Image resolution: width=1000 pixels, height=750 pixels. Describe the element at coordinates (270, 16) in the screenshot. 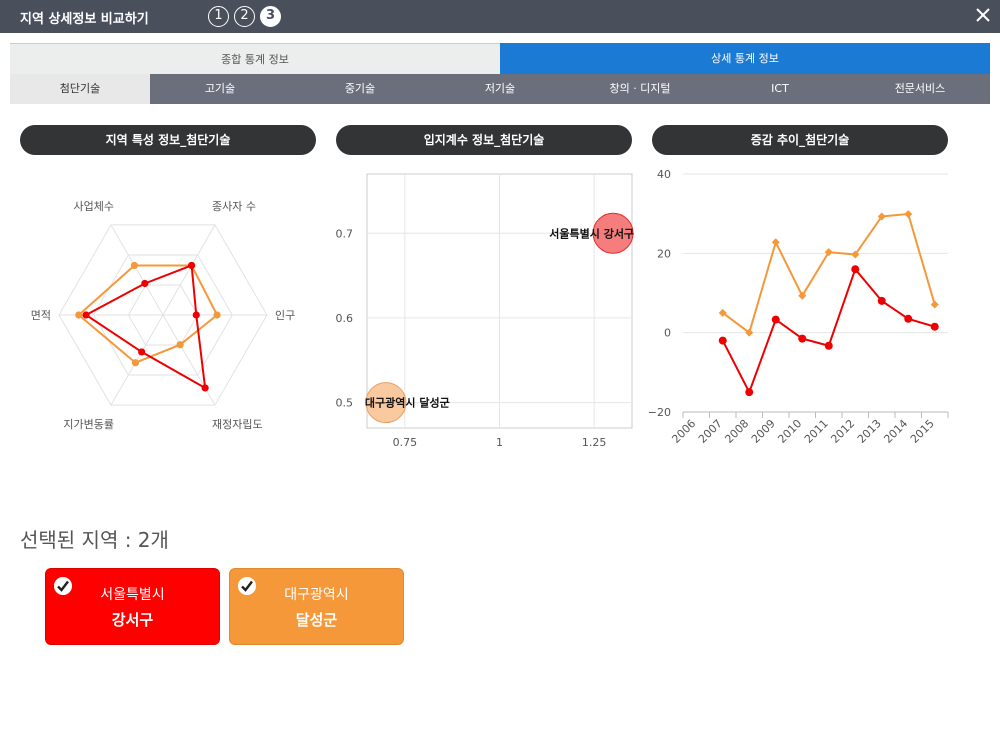

I see `step-3: 3` at that location.